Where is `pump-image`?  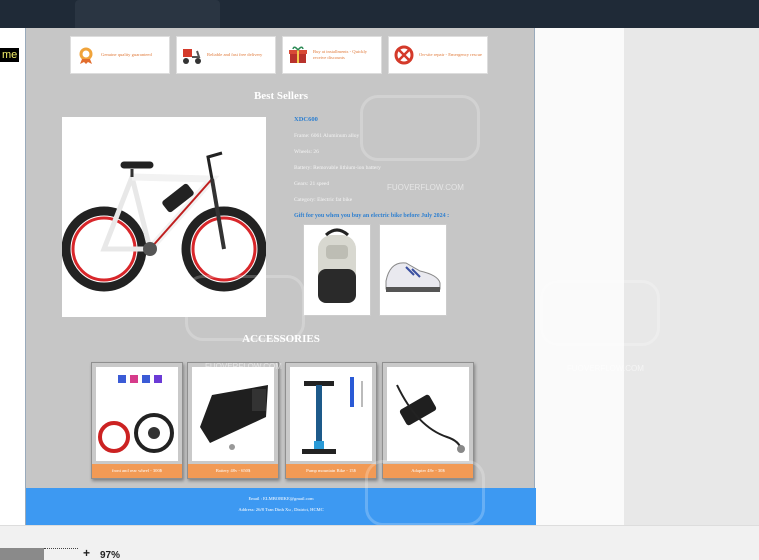
pump-image is located at coordinates (331, 414).